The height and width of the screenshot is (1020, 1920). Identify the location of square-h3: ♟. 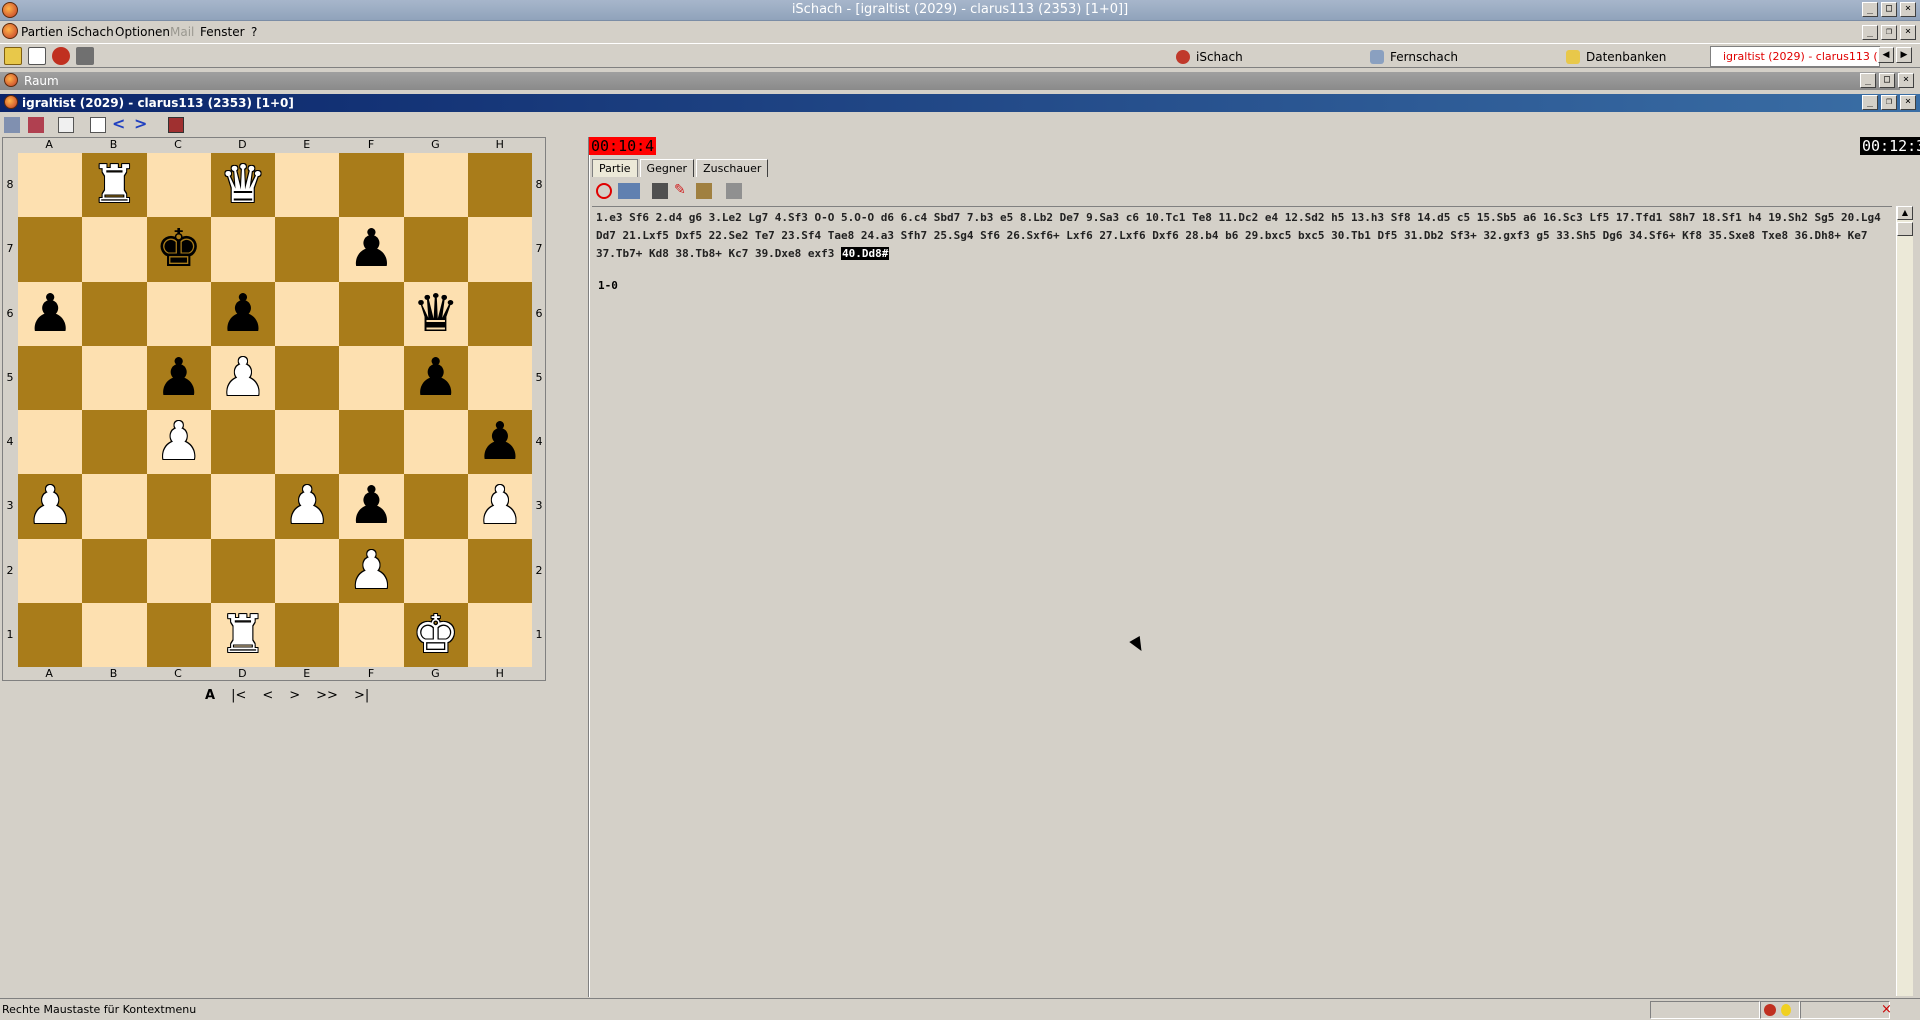
(499, 506).